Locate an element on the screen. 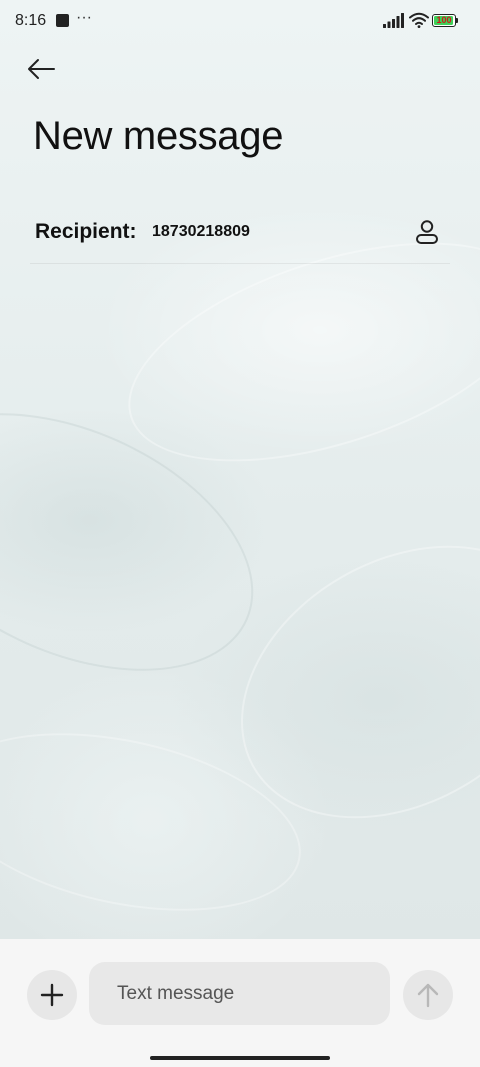  back-button is located at coordinates (41, 69).